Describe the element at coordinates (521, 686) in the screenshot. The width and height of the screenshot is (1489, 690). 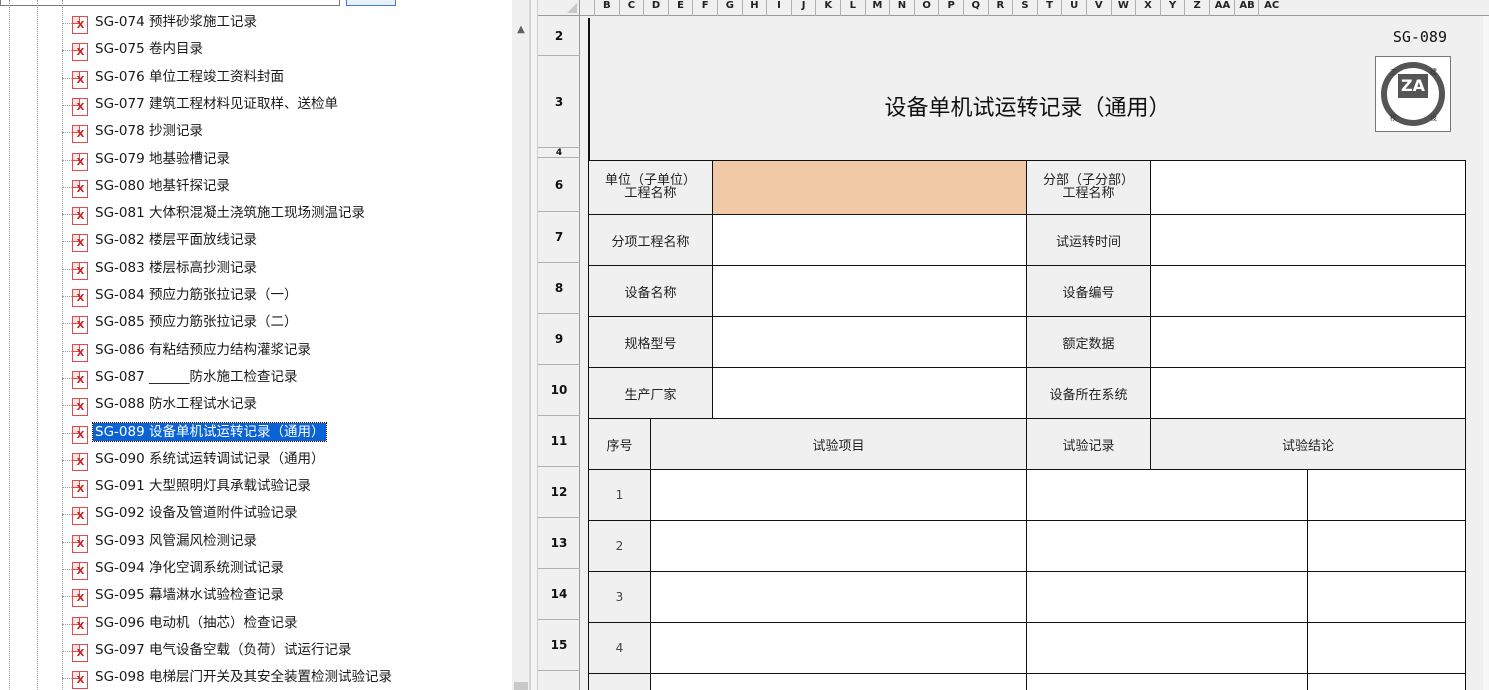
I see `tree-scroll-thumb` at that location.